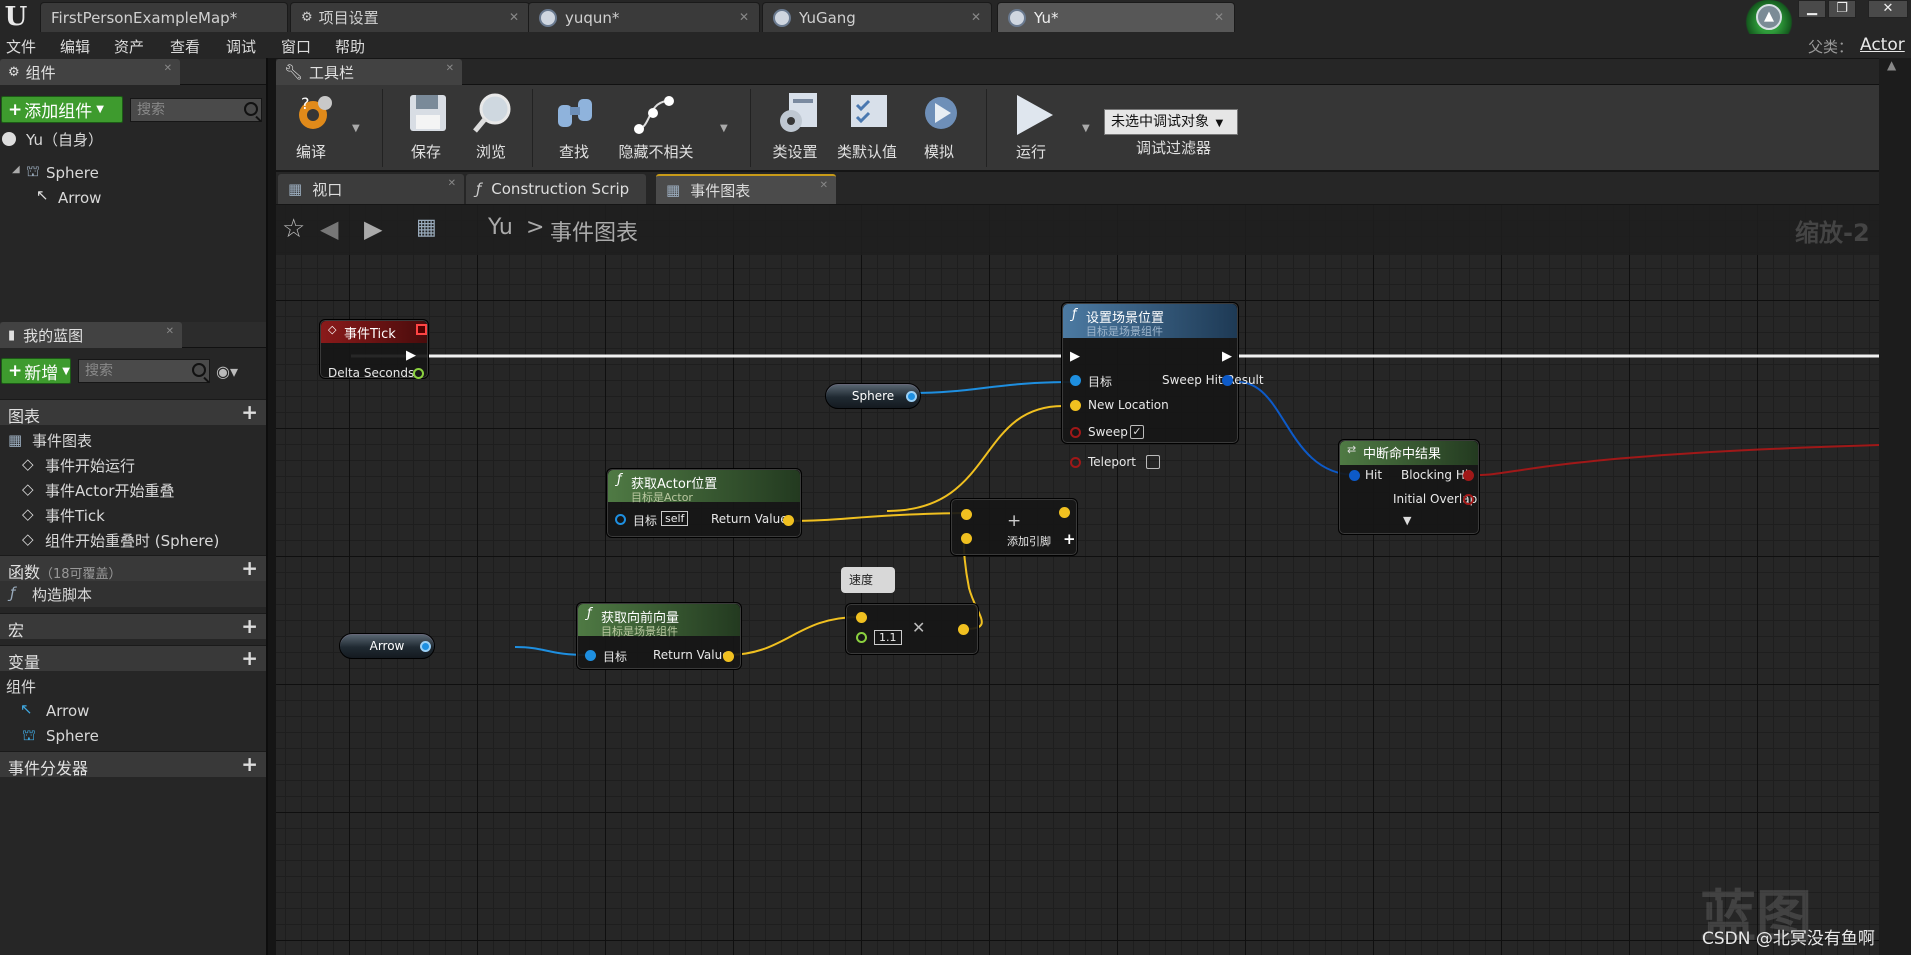 The width and height of the screenshot is (1911, 955). I want to click on multiply-out-pin, so click(963, 629).